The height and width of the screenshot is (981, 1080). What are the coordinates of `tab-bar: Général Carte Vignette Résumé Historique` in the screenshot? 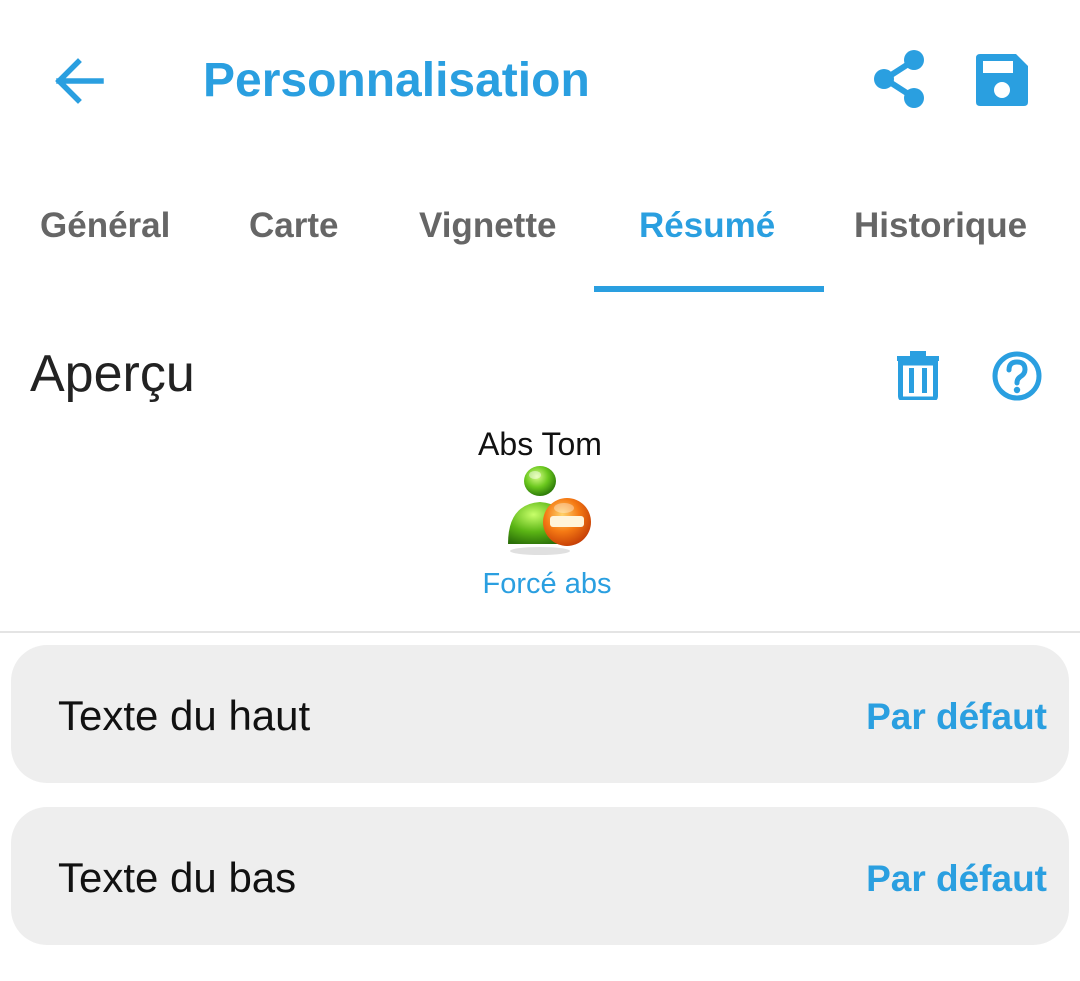 It's located at (540, 238).